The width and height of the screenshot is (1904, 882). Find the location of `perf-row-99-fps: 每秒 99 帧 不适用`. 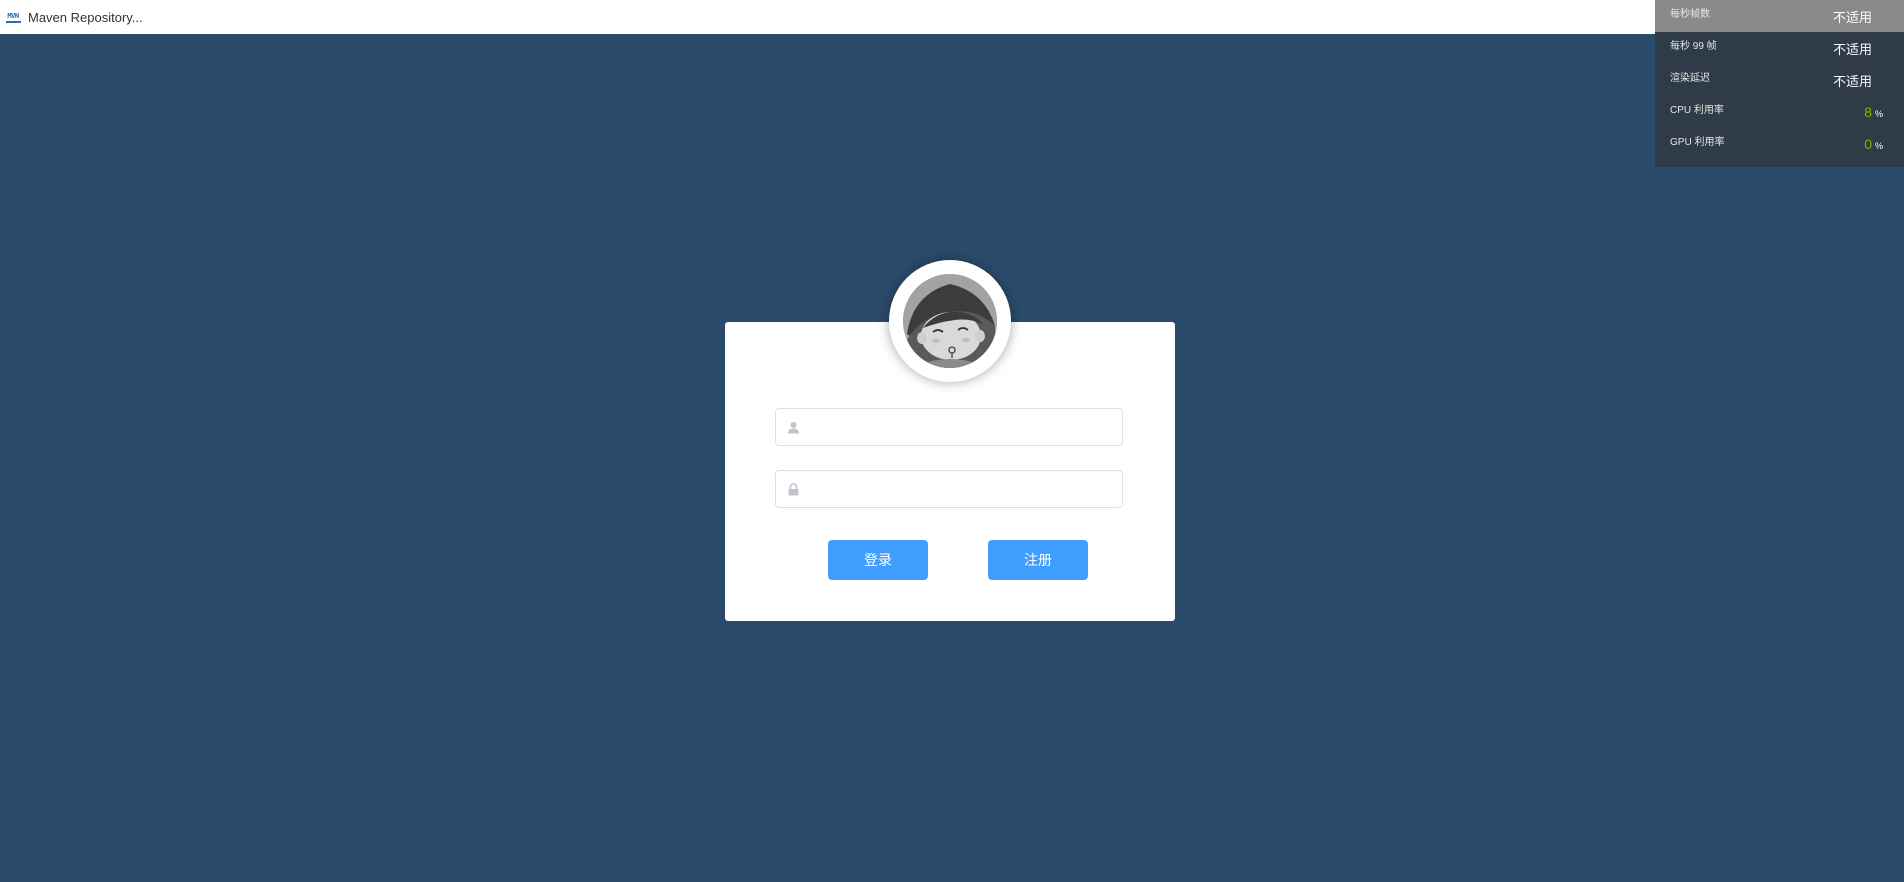

perf-row-99-fps: 每秒 99 帧 不适用 is located at coordinates (1779, 48).